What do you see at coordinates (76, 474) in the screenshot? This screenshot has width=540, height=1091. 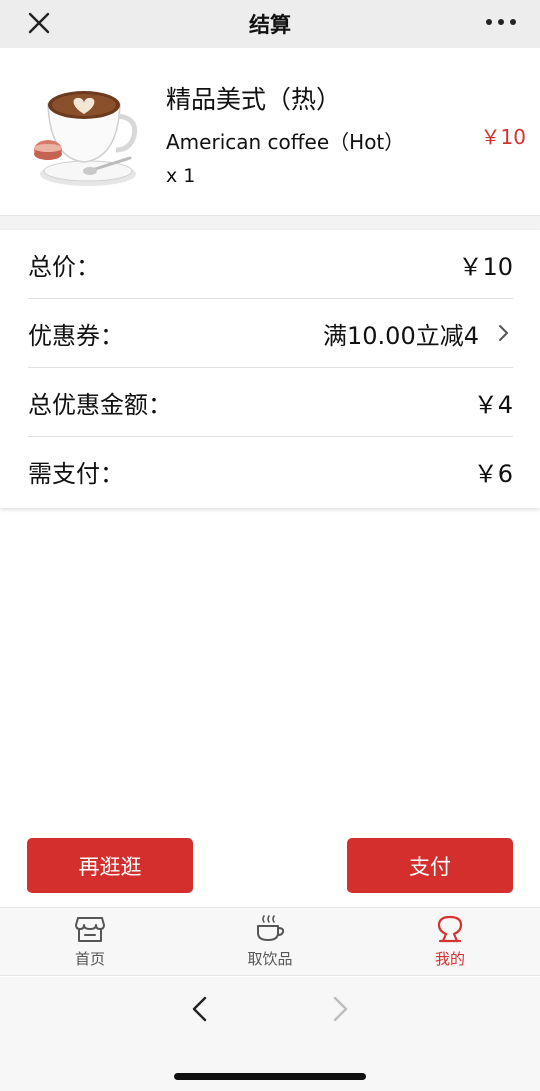 I see `amount-due-label: 需支付：` at bounding box center [76, 474].